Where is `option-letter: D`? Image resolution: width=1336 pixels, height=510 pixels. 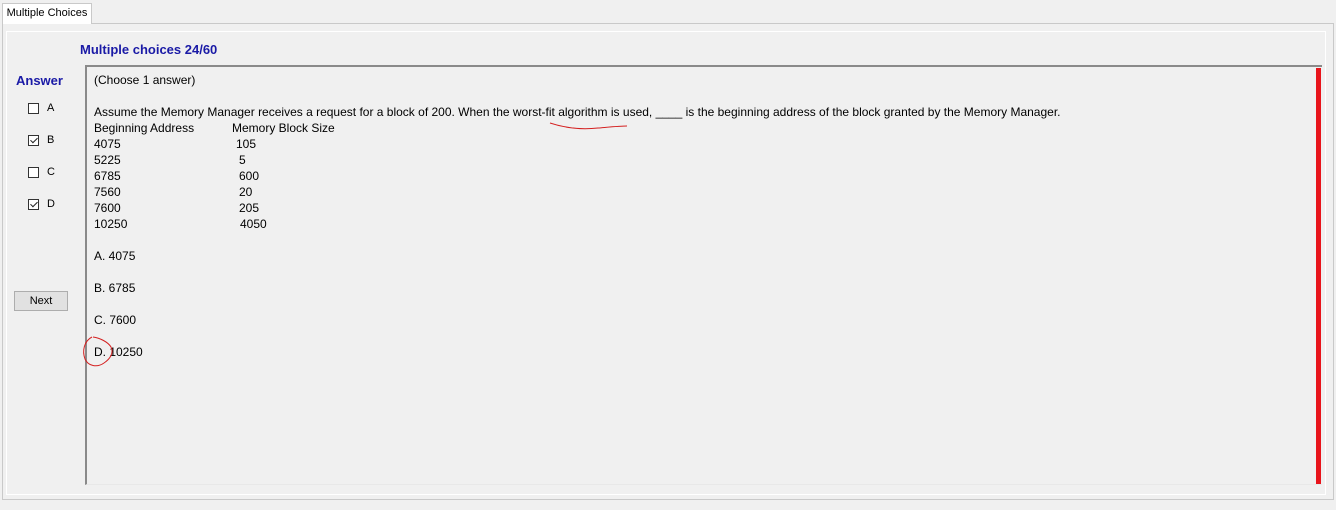
option-letter: D is located at coordinates (51, 204).